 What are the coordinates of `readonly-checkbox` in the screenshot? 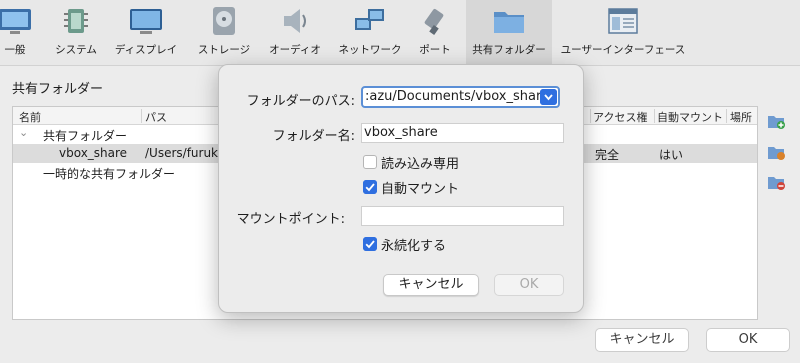 It's located at (370, 162).